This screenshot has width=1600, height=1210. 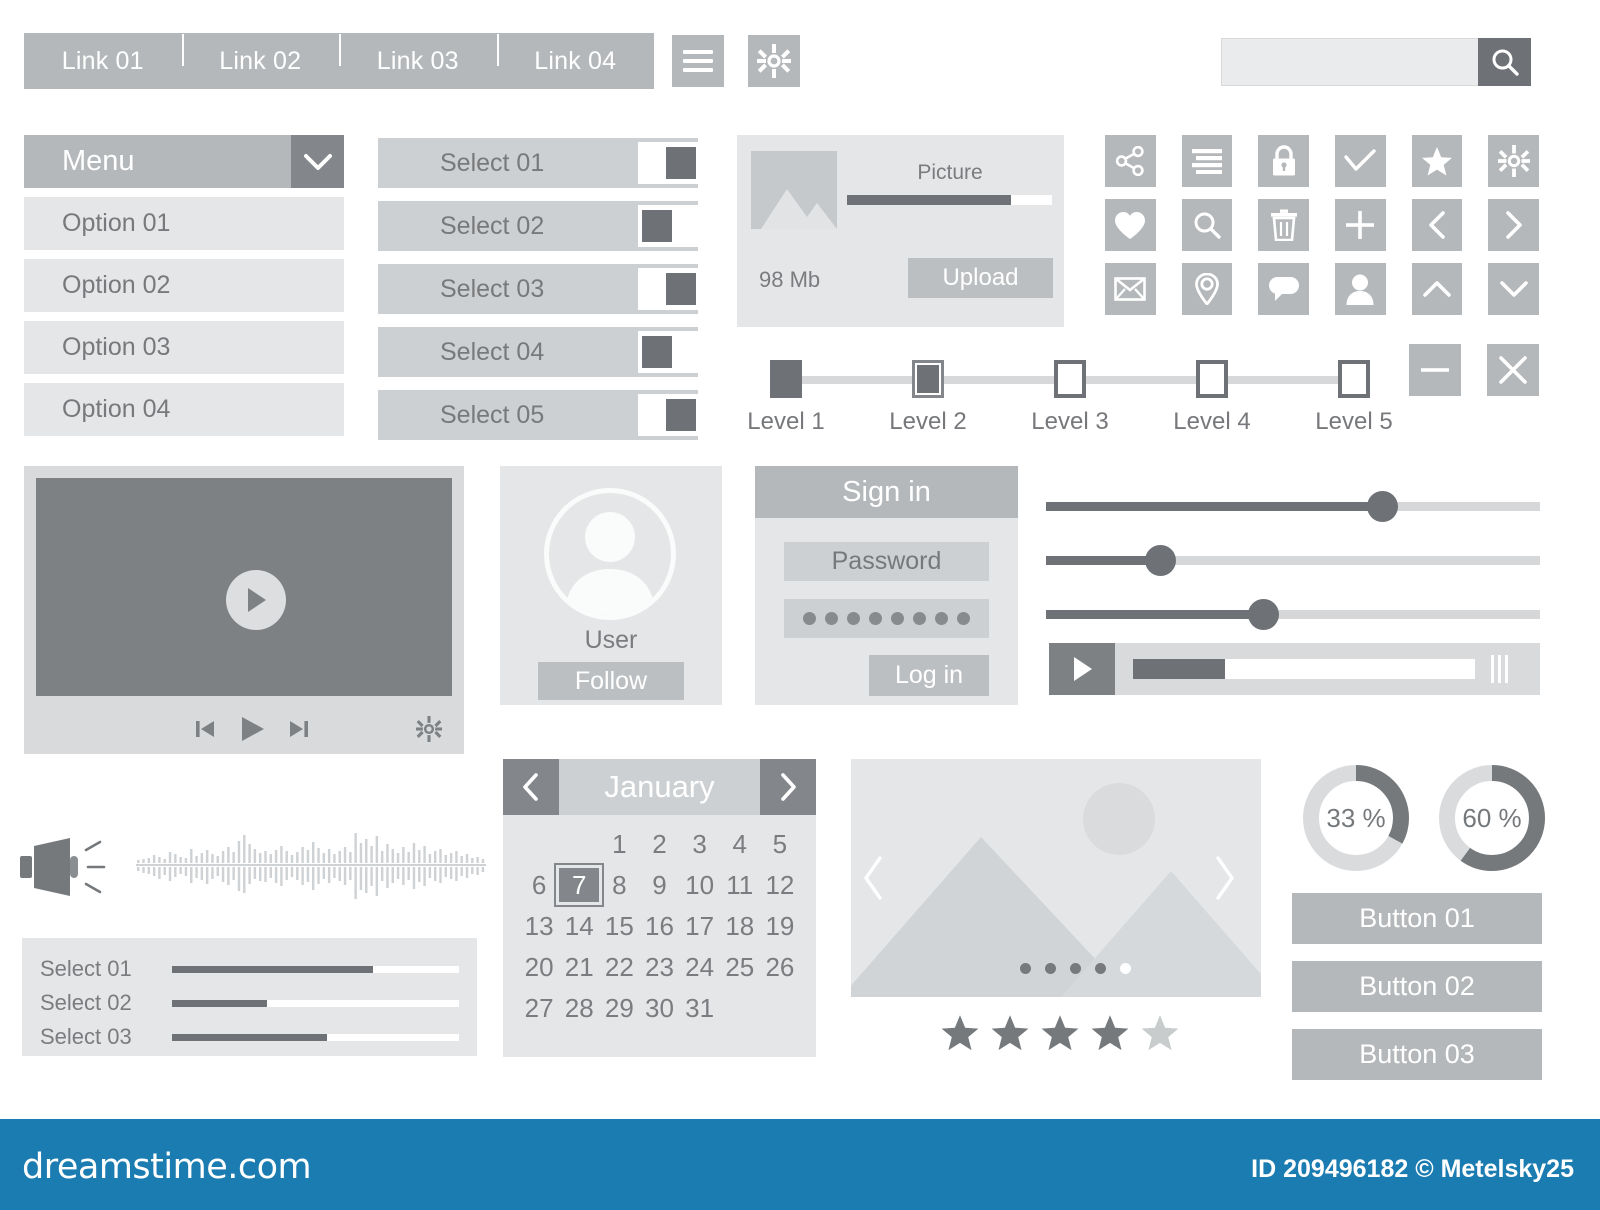 What do you see at coordinates (260, 53) in the screenshot?
I see `nav-link-2: Link 02` at bounding box center [260, 53].